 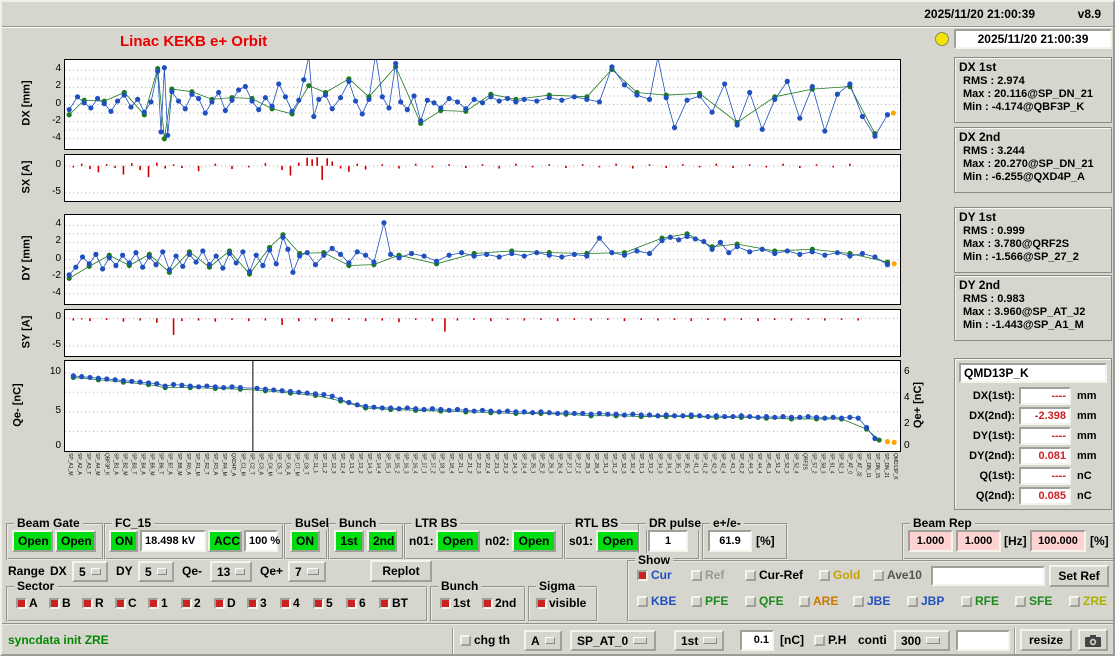 What do you see at coordinates (819, 640) in the screenshot?
I see `ph-checkbox` at bounding box center [819, 640].